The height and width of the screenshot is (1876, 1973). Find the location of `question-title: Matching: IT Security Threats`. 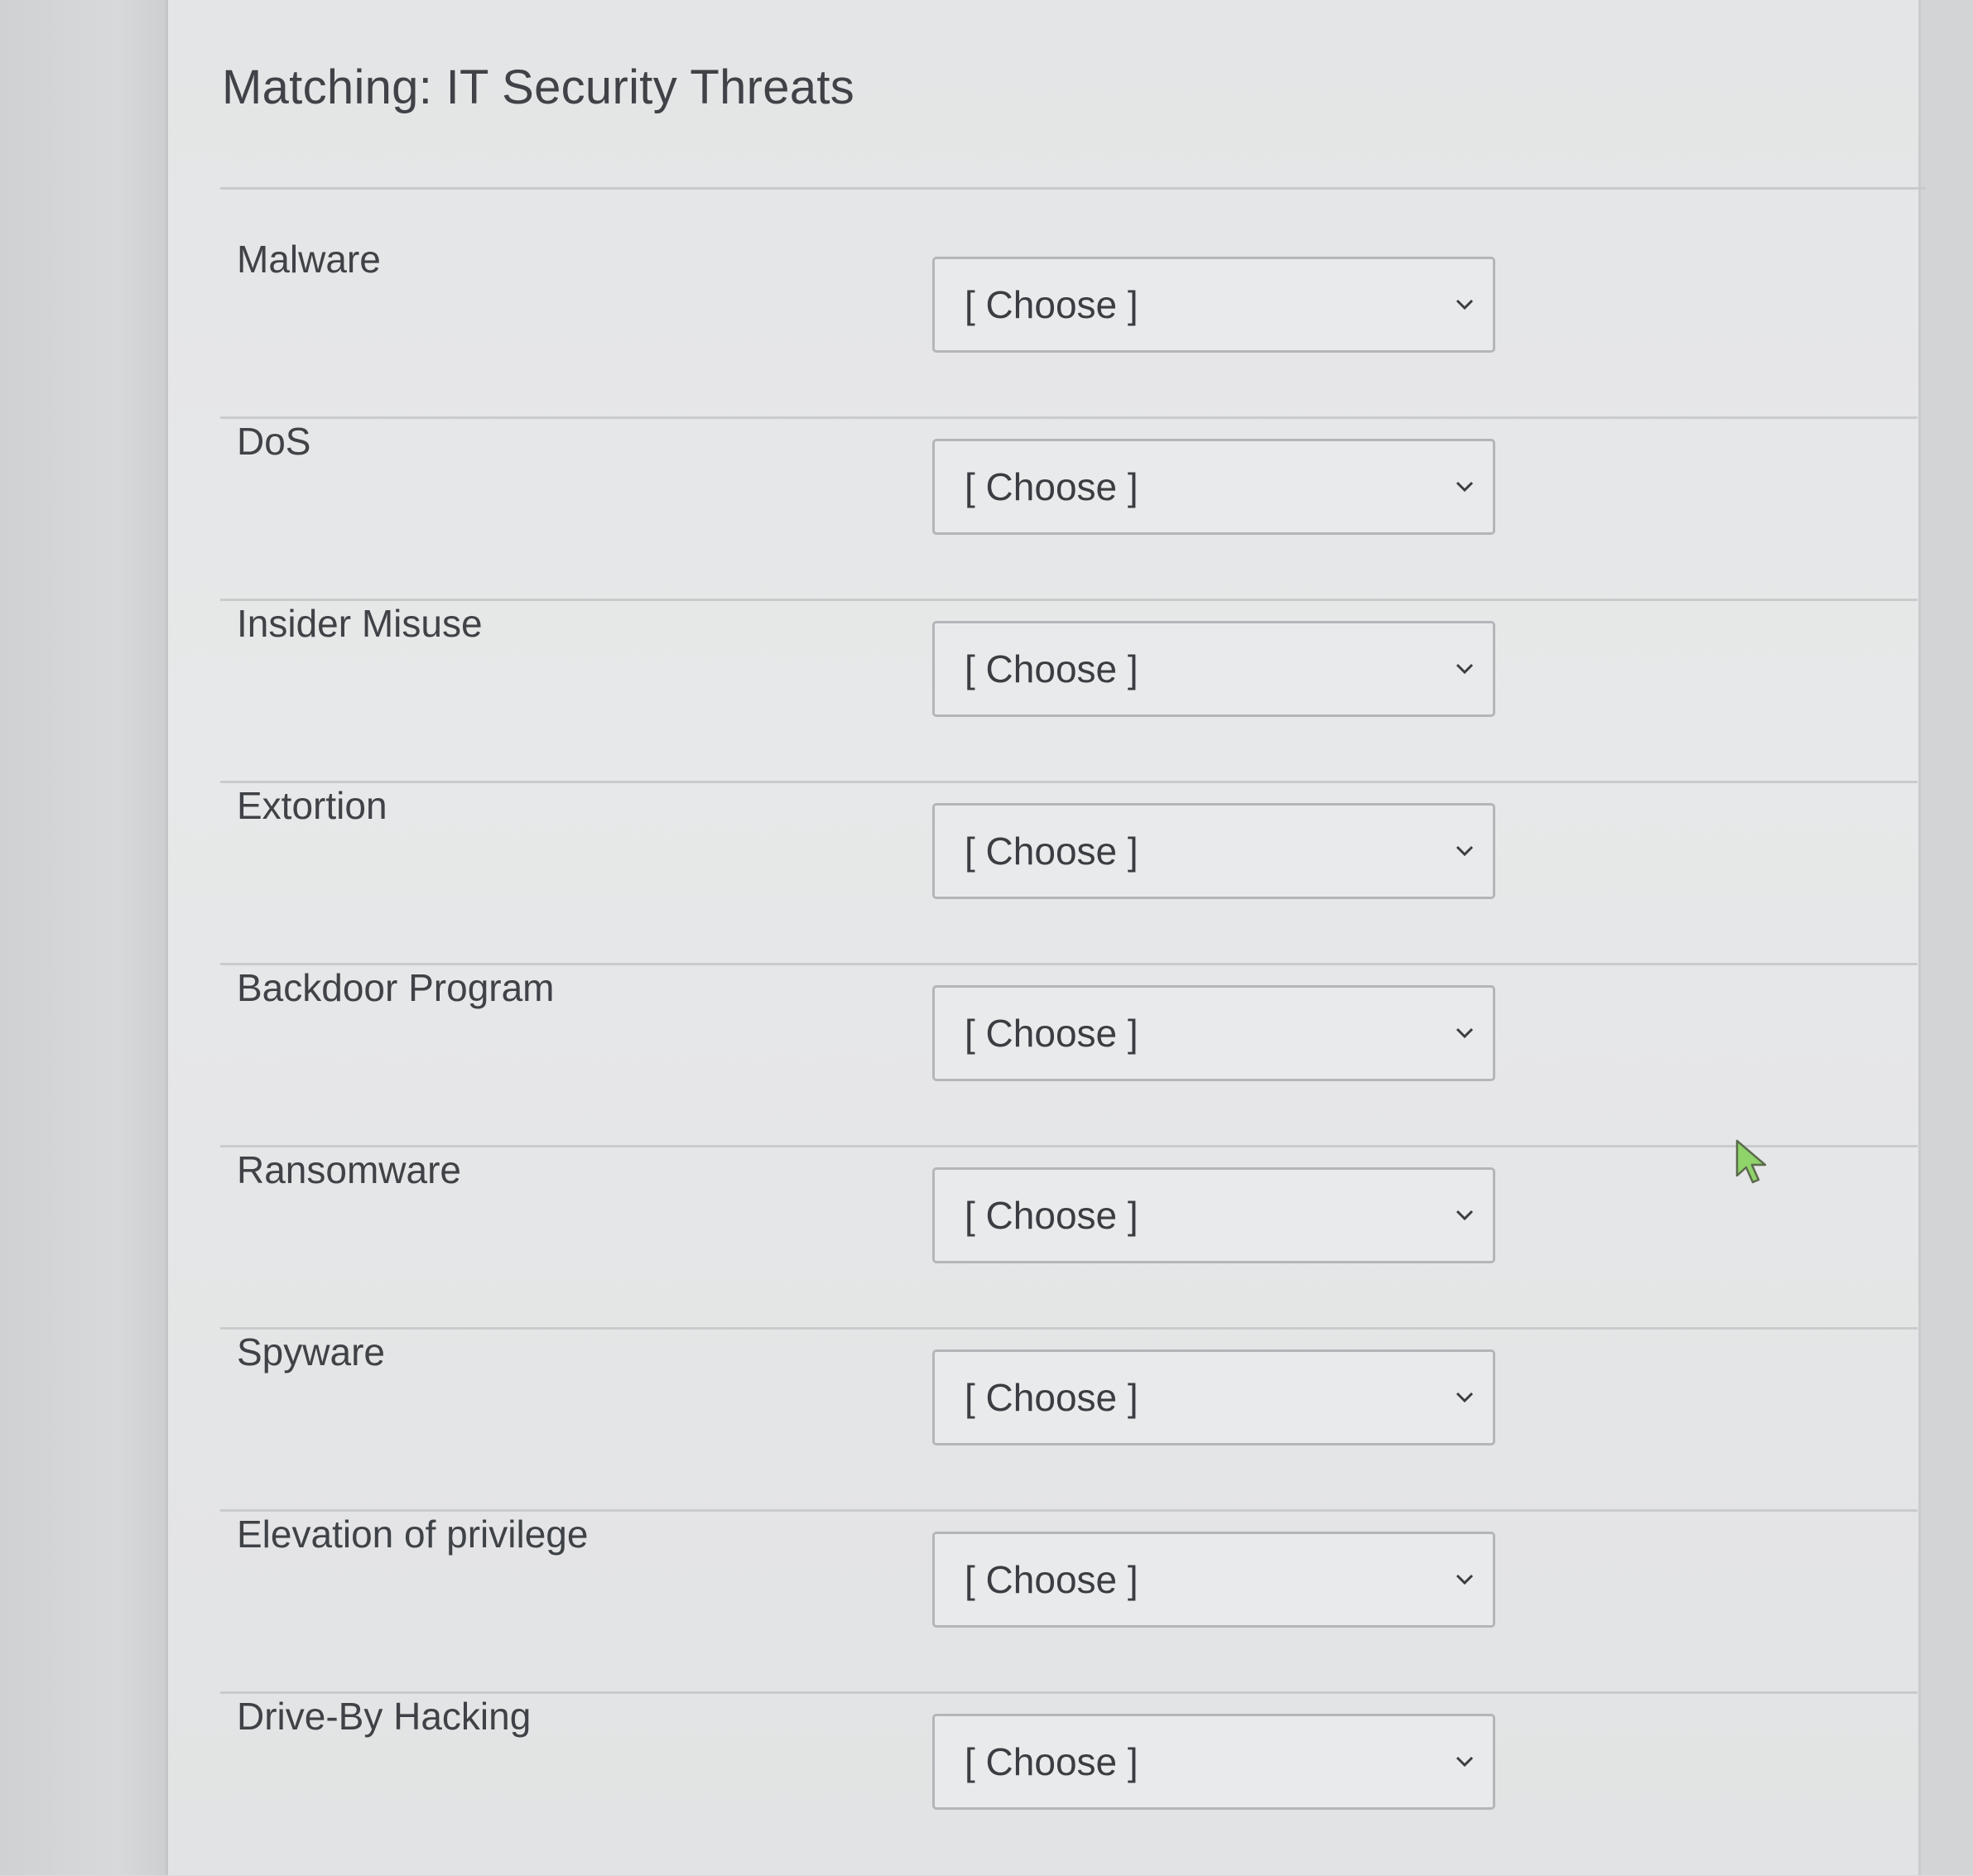

question-title: Matching: IT Security Threats is located at coordinates (538, 87).